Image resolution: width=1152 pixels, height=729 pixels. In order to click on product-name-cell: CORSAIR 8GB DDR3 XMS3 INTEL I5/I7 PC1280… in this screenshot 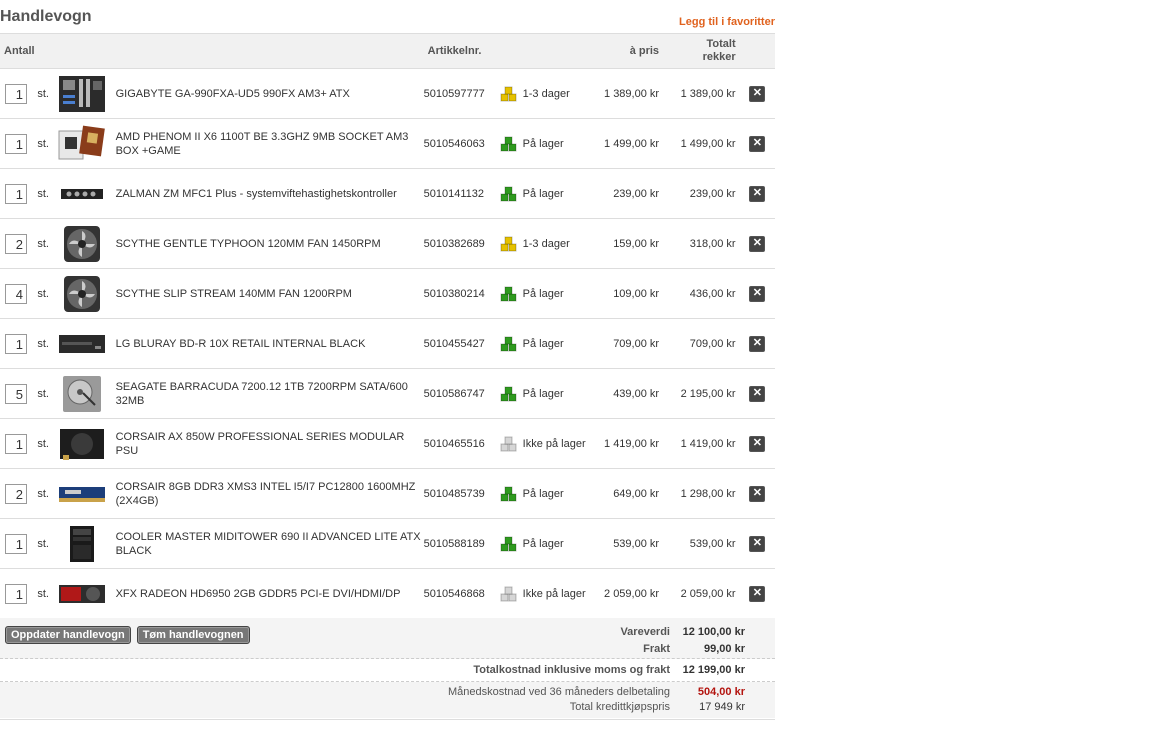, I will do `click(269, 493)`.